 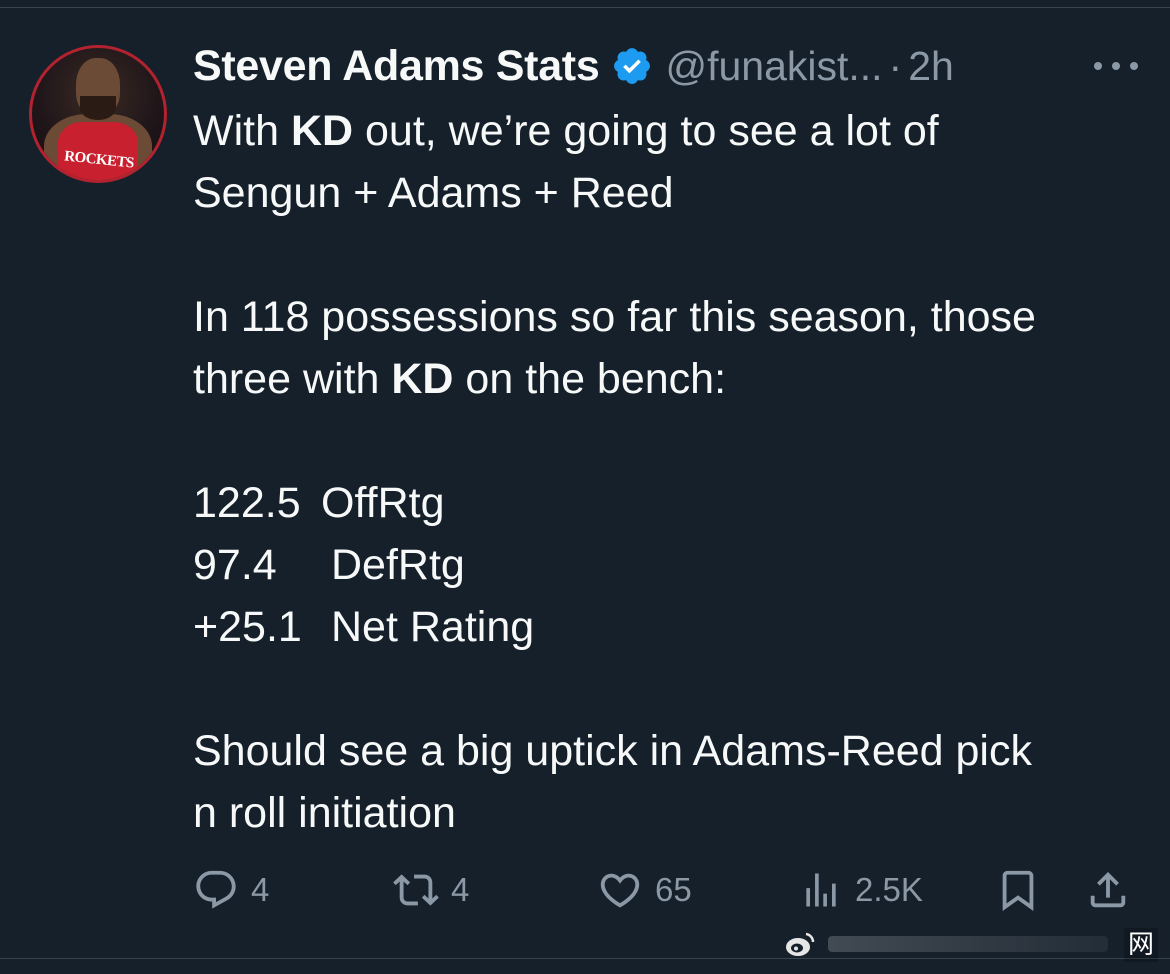 I want to click on more-icon, so click(x=1116, y=66).